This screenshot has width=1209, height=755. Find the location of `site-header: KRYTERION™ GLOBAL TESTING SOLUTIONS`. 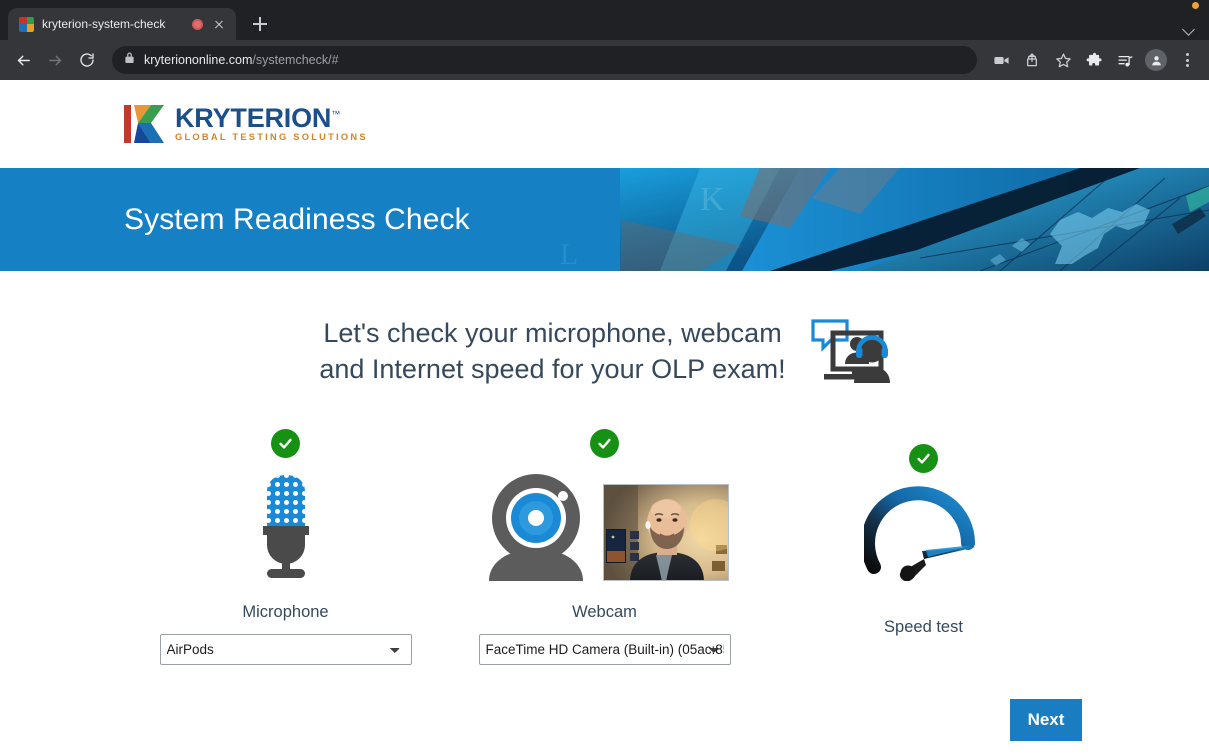

site-header: KRYTERION™ GLOBAL TESTING SOLUTIONS is located at coordinates (604, 124).